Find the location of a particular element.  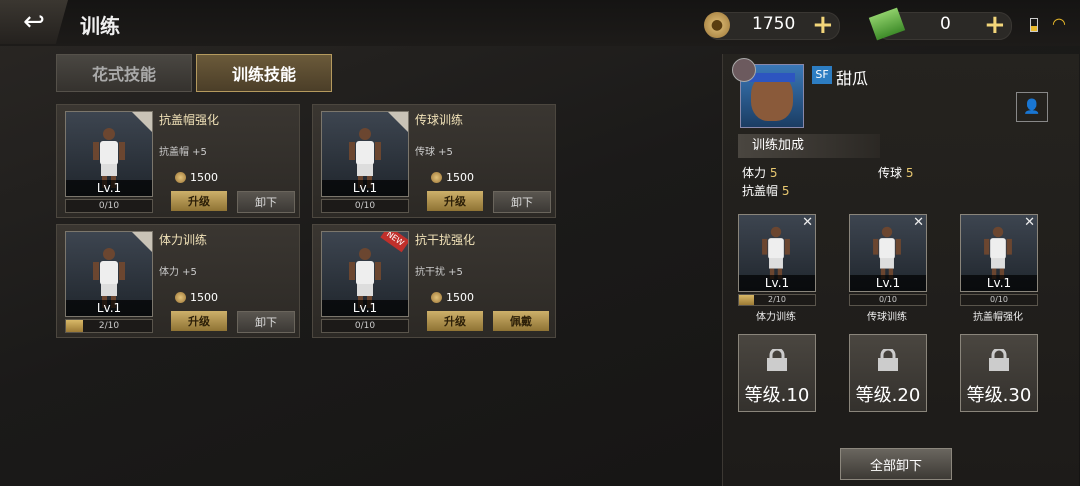

headband is located at coordinates (772, 77).